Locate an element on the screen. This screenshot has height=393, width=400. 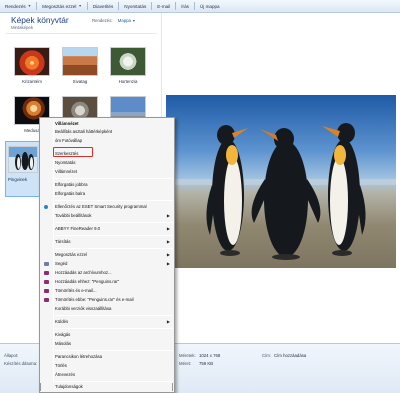
thumbnail-label: Hortenzia is located at coordinates (128, 81).